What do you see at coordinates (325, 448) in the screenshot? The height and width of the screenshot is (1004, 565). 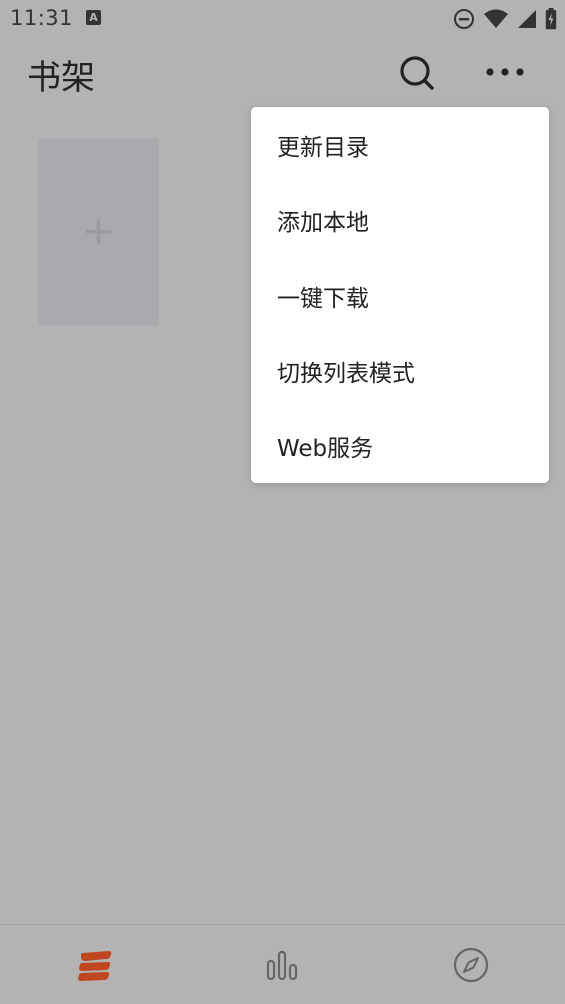 I see `menu-item-label: Web服务` at bounding box center [325, 448].